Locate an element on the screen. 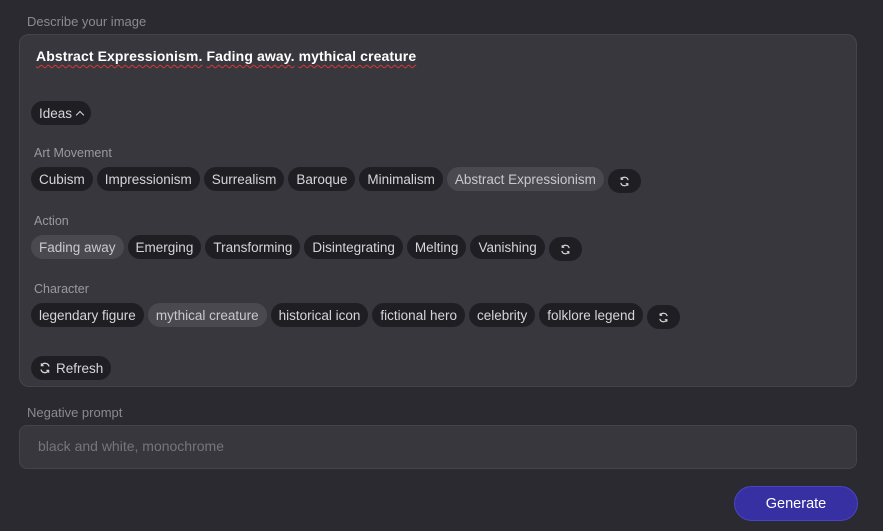 The width and height of the screenshot is (883, 531). generate-button: Generate is located at coordinates (796, 503).